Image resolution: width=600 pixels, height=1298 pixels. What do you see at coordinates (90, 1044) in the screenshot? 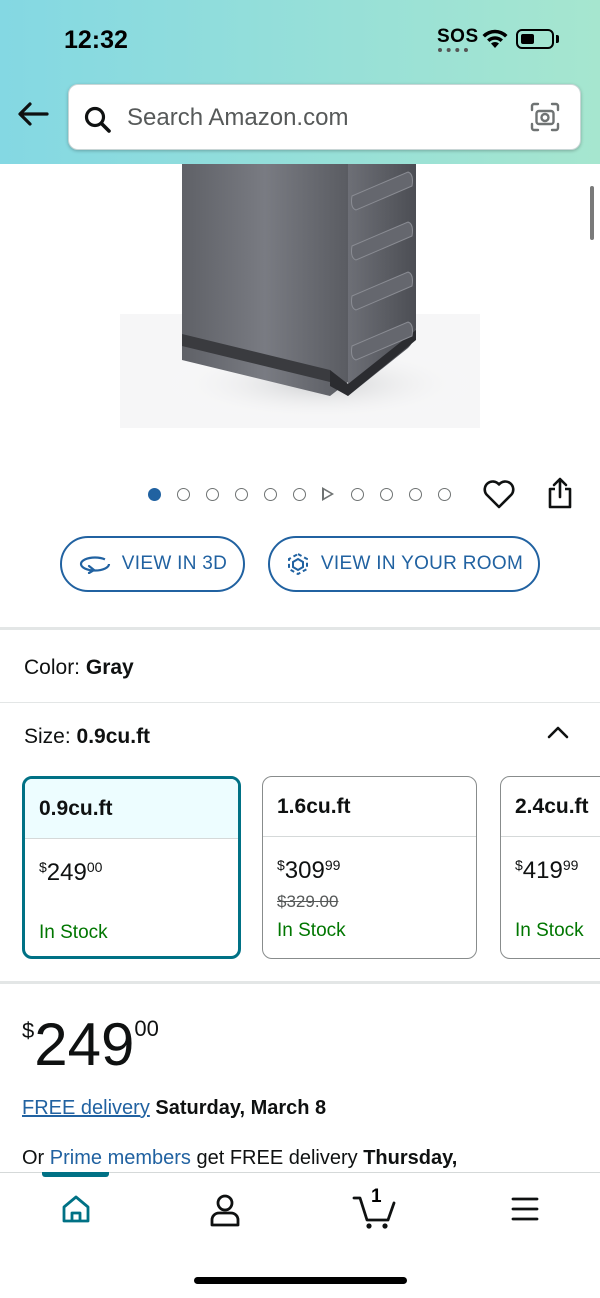
I see `product-price: $24900` at bounding box center [90, 1044].